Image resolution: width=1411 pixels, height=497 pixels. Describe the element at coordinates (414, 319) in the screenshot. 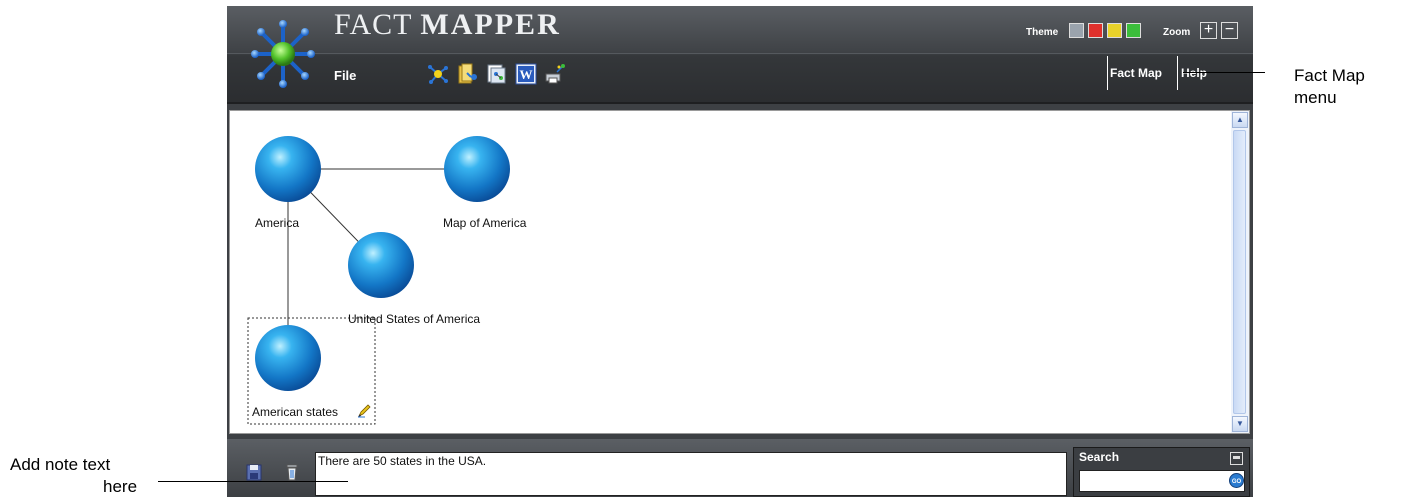

I see `node-label-usa: United States of America` at that location.